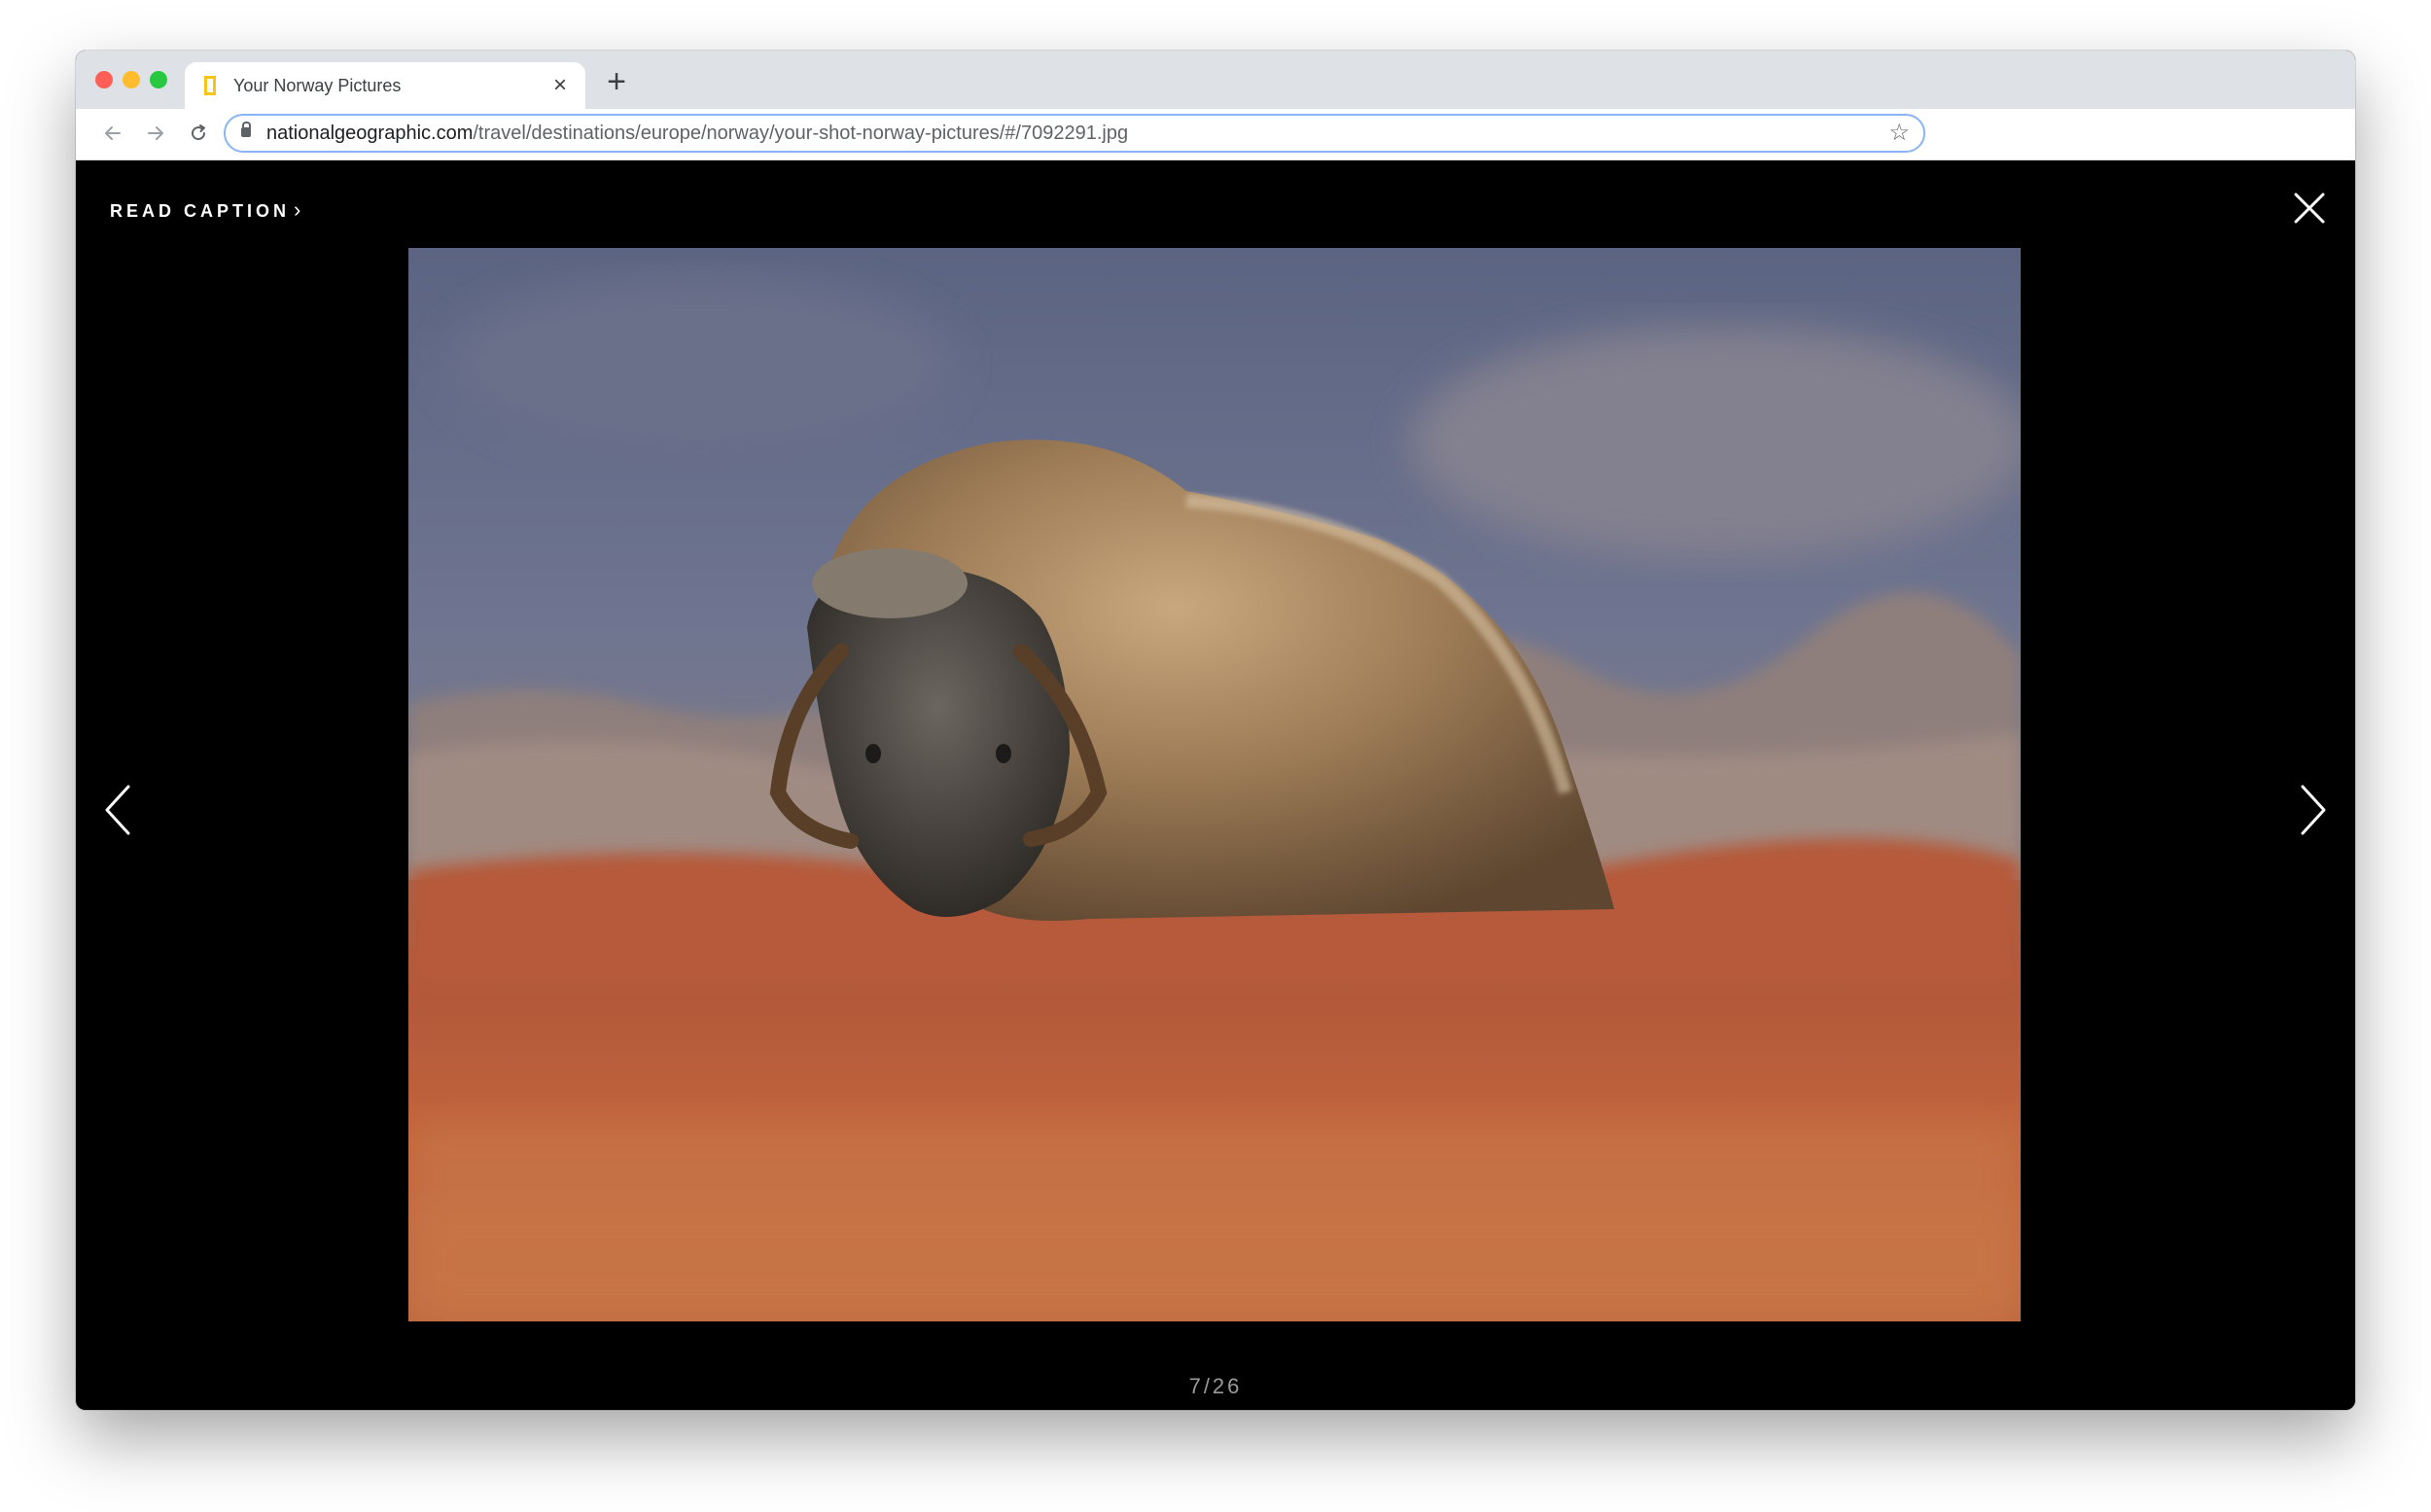  What do you see at coordinates (2313, 810) in the screenshot?
I see `next-arrow-icon` at bounding box center [2313, 810].